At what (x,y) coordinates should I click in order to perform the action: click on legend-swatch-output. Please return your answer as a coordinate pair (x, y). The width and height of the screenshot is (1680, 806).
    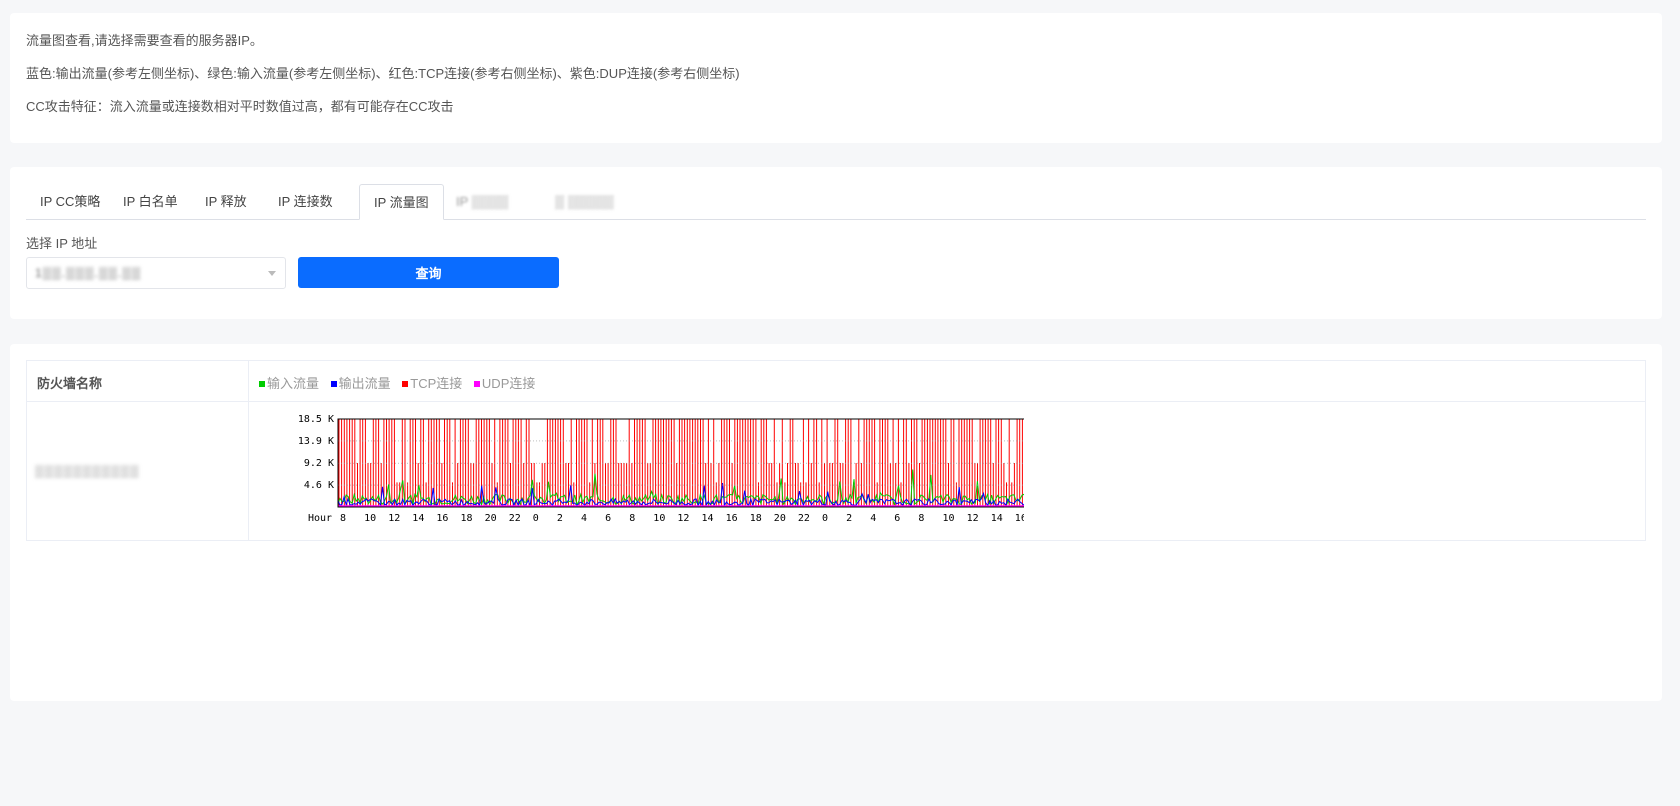
    Looking at the image, I should click on (333, 384).